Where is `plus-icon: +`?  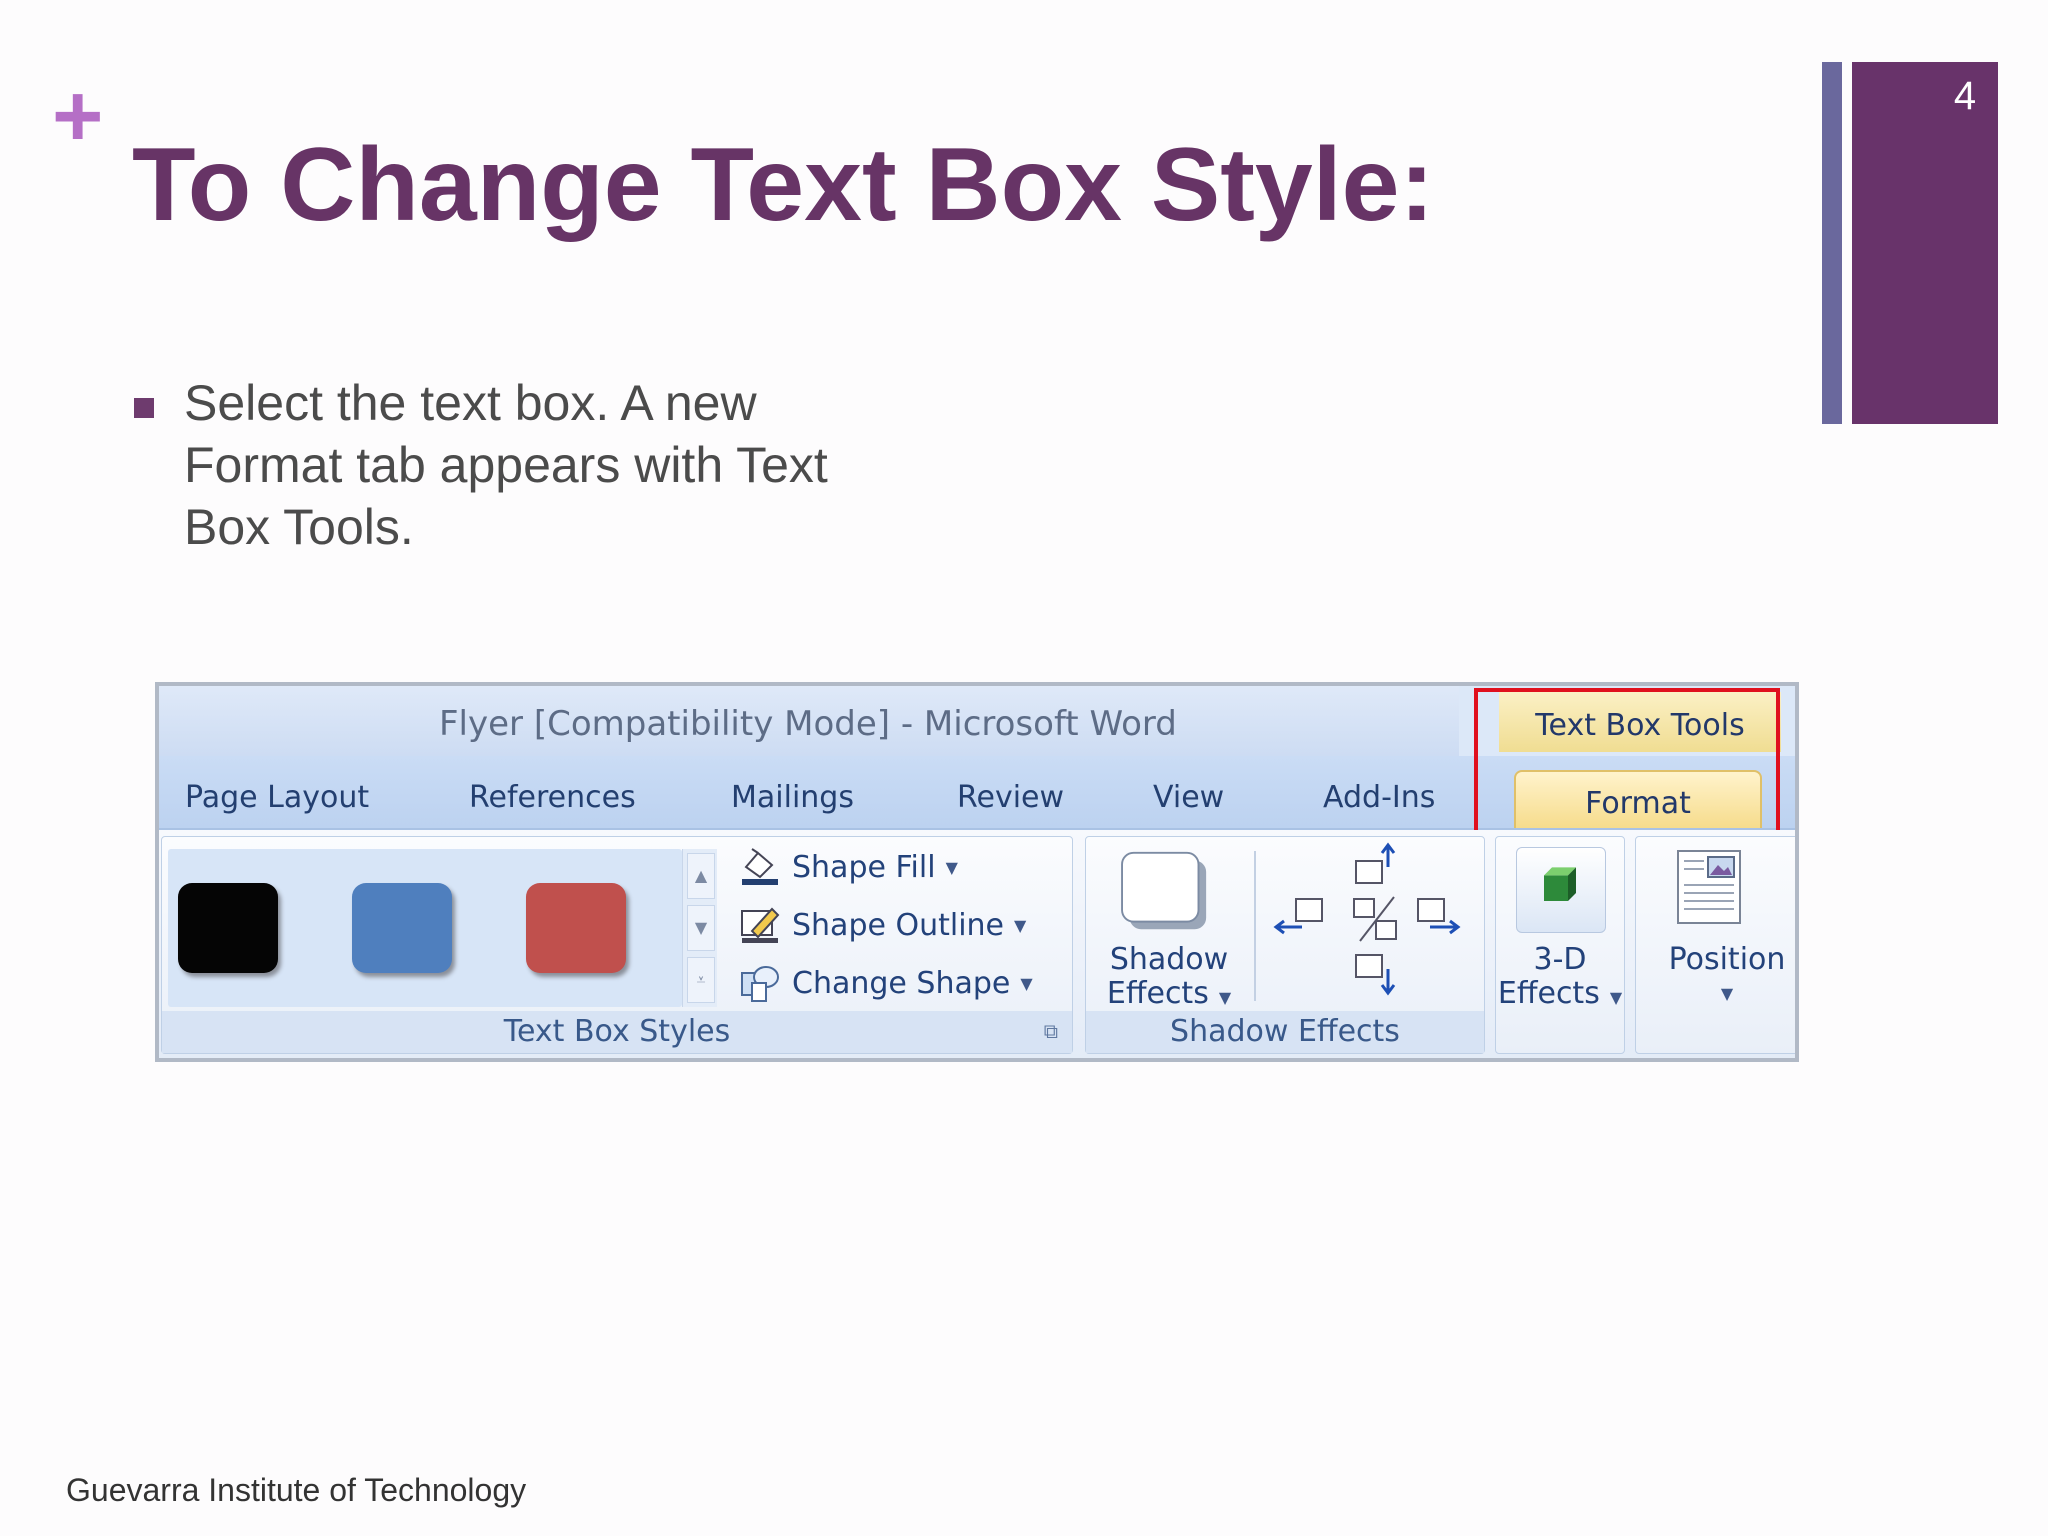
plus-icon: + is located at coordinates (78, 115).